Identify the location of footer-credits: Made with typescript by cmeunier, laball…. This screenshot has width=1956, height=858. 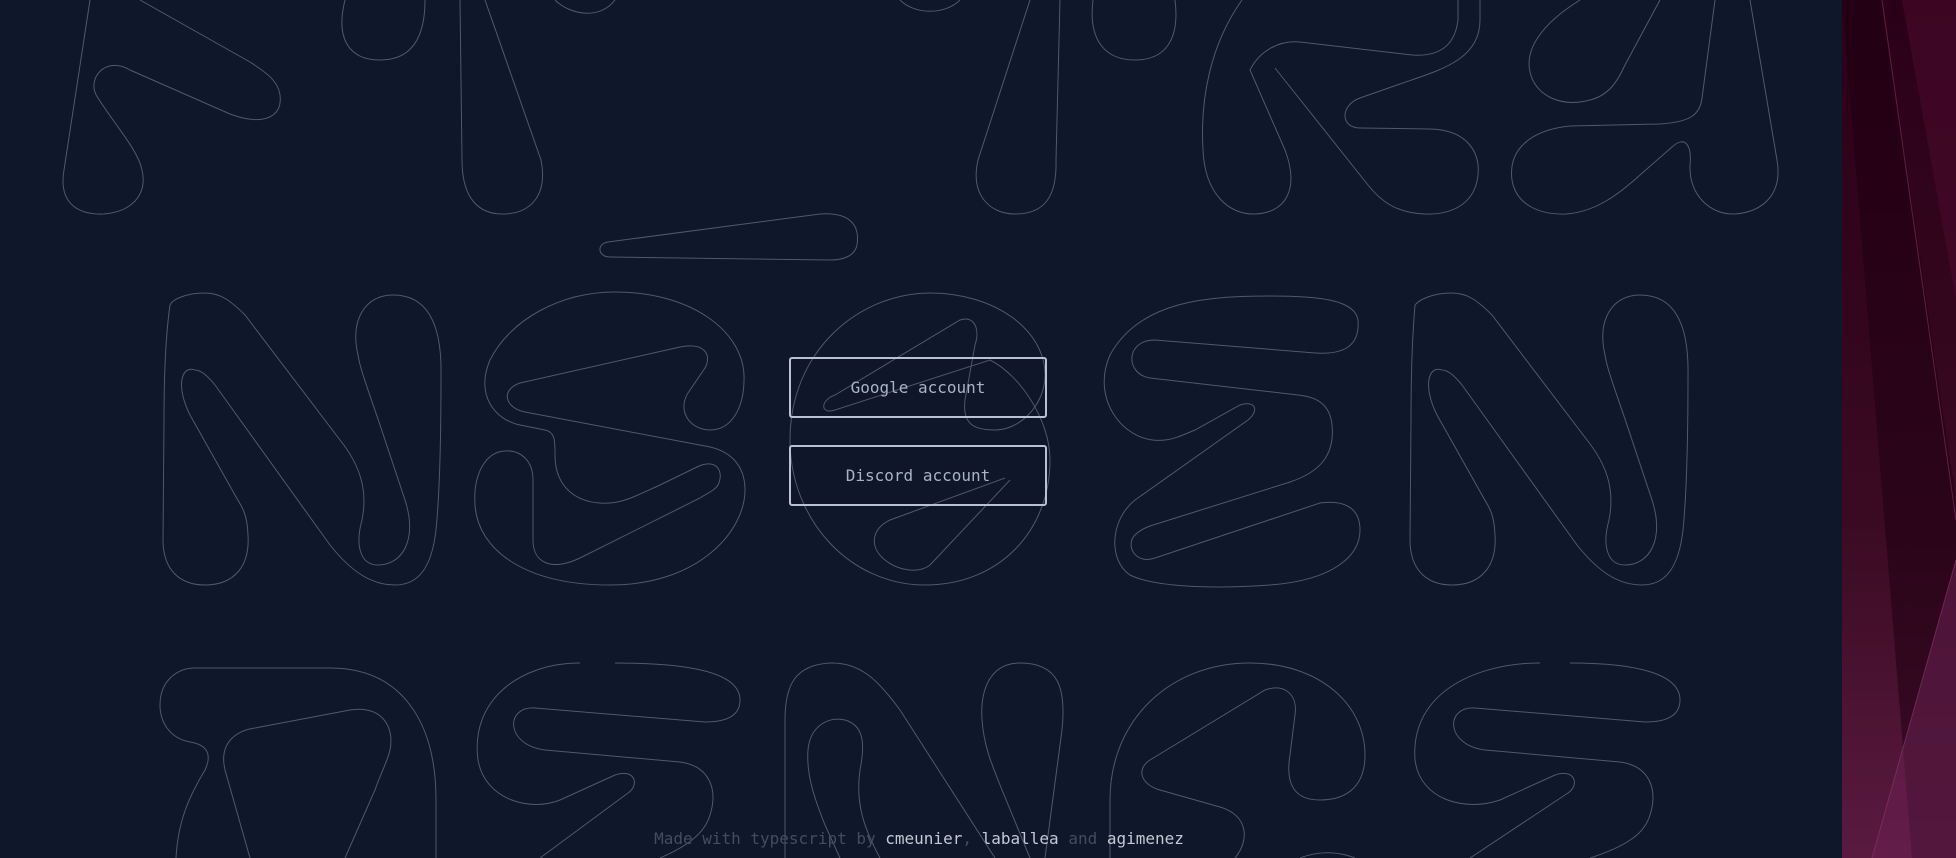
(919, 838).